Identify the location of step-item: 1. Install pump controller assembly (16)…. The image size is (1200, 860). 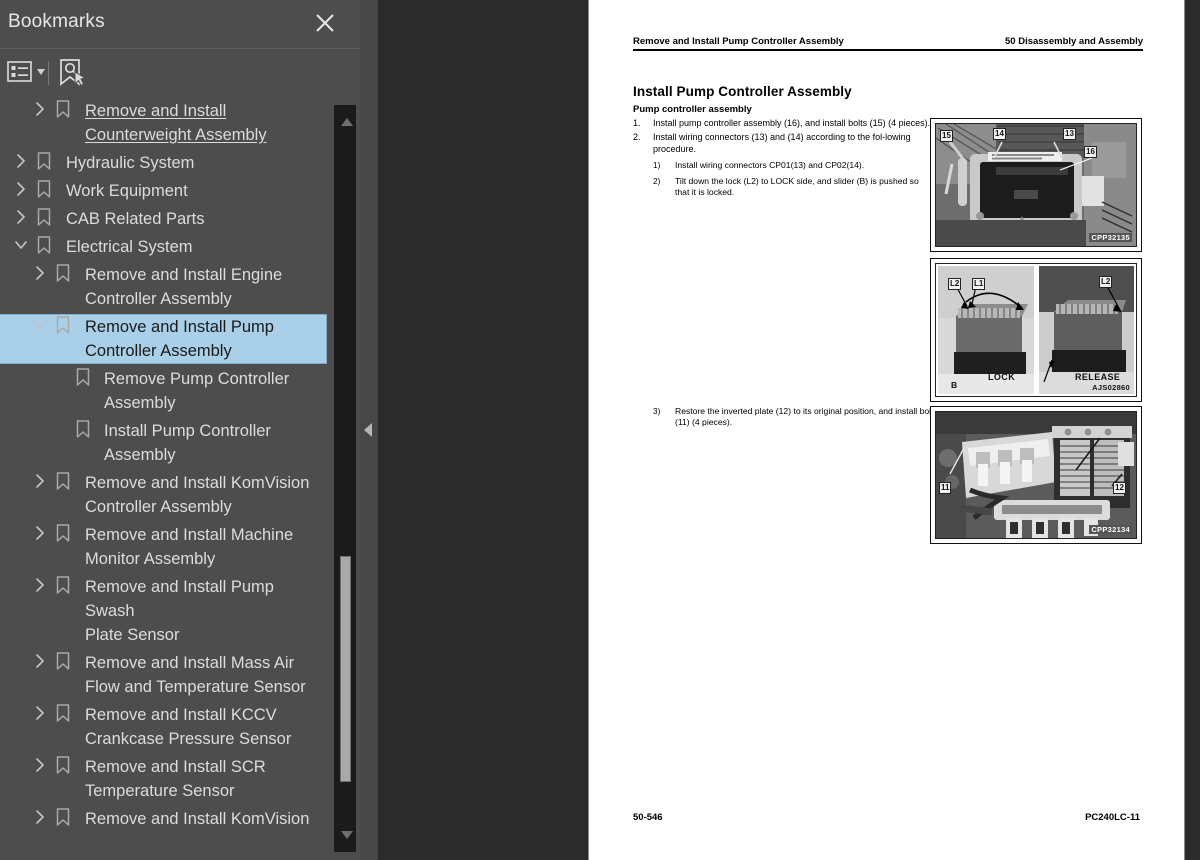
(783, 123).